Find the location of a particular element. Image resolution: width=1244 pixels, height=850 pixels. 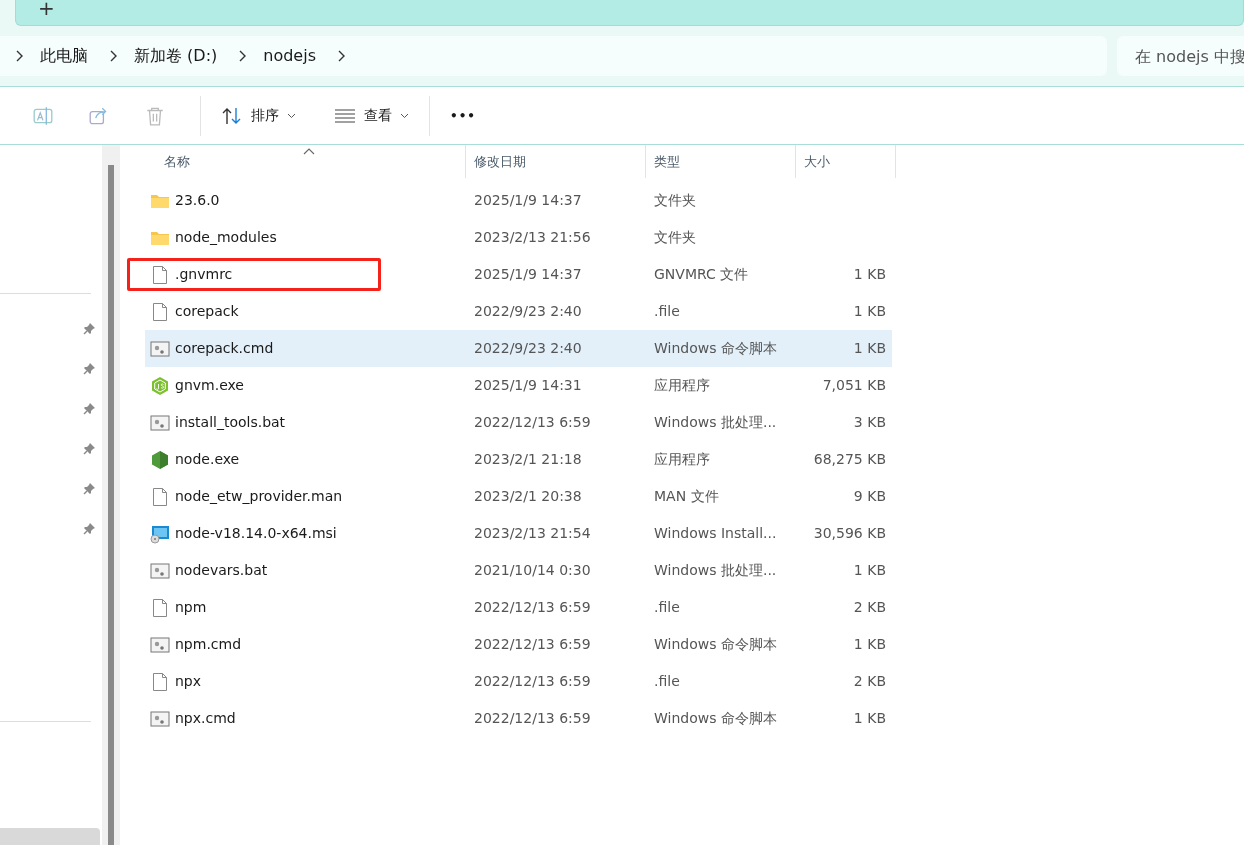

file-name: npm is located at coordinates (191, 607).